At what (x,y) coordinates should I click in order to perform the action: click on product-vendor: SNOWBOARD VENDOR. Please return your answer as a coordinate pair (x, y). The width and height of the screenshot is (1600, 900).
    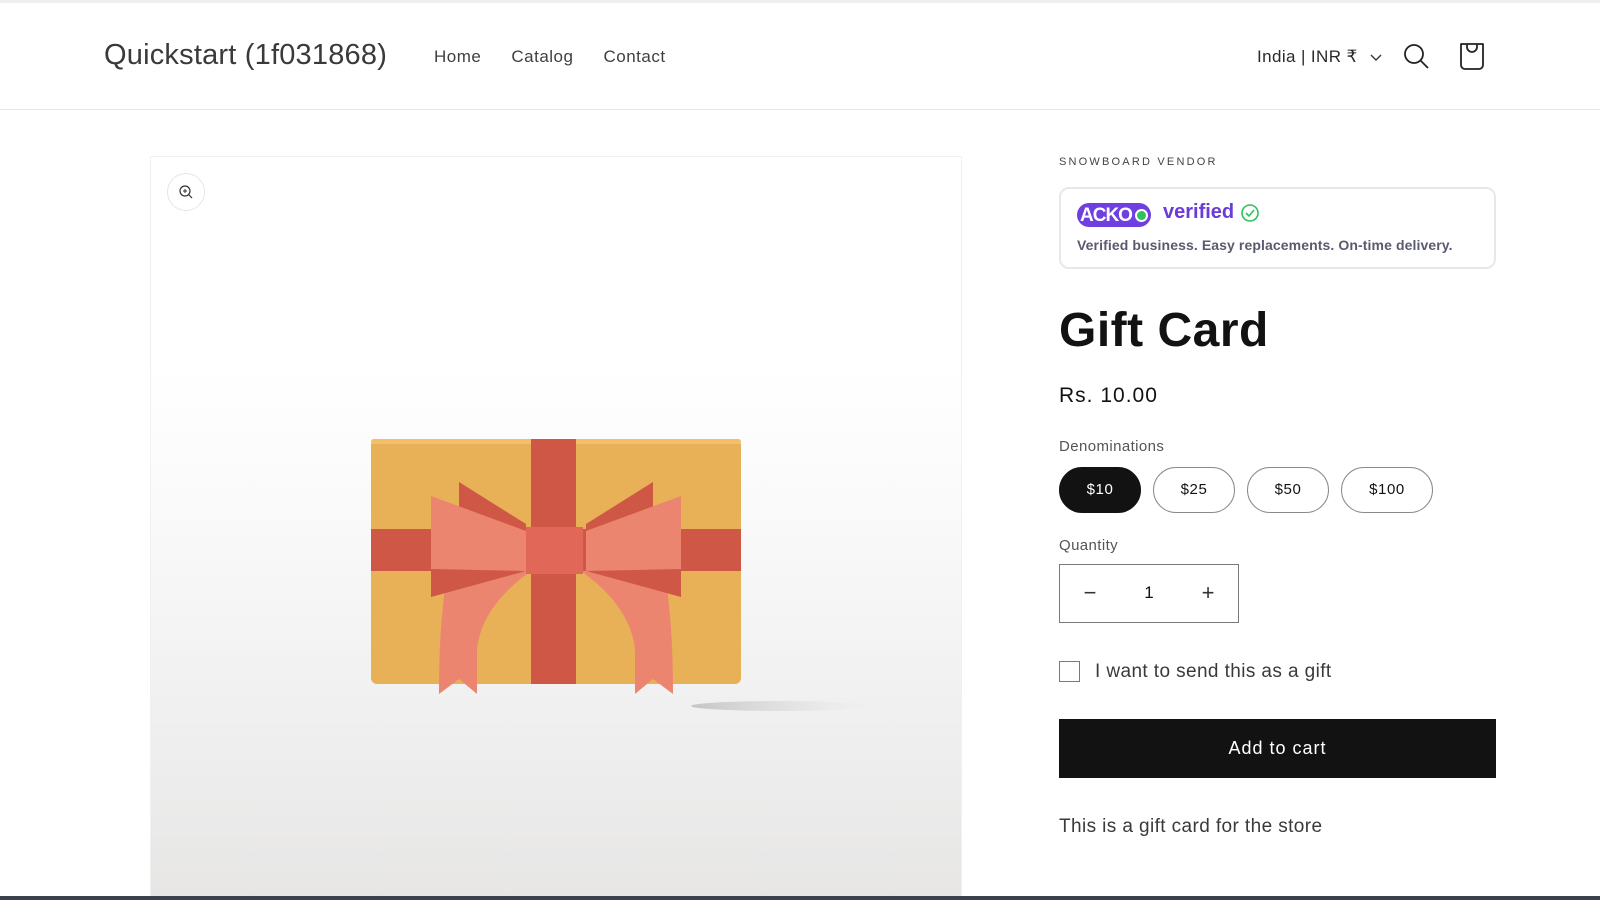
    Looking at the image, I should click on (1138, 162).